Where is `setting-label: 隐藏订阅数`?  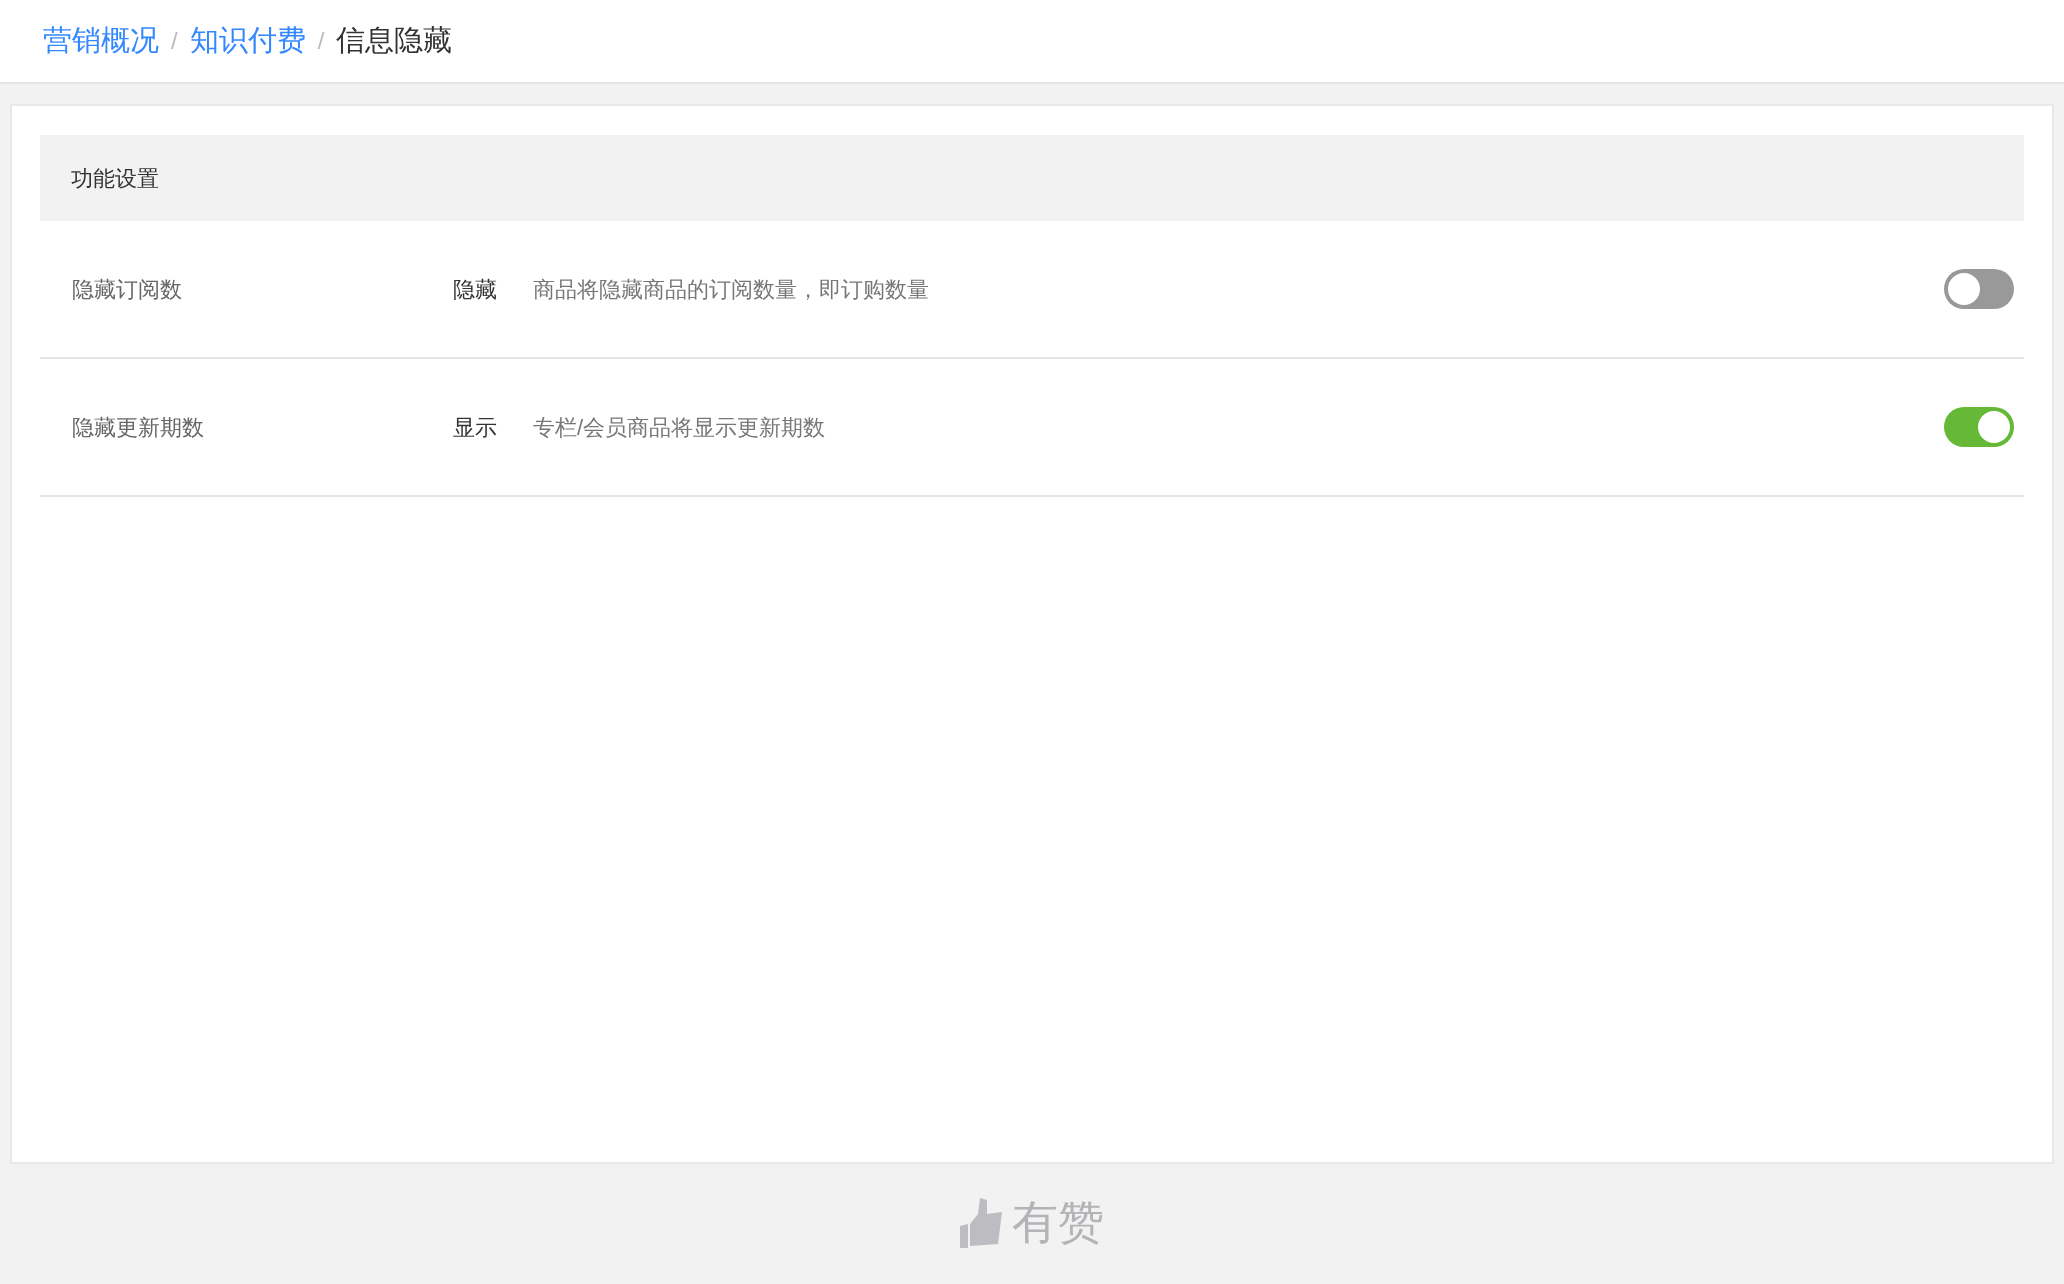
setting-label: 隐藏订阅数 is located at coordinates (127, 289).